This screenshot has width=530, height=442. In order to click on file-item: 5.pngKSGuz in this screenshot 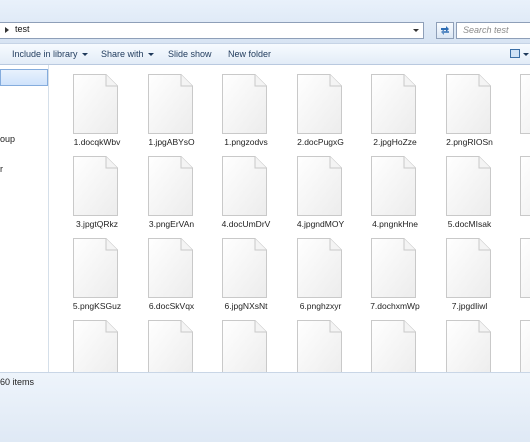, I will do `click(85, 270)`.